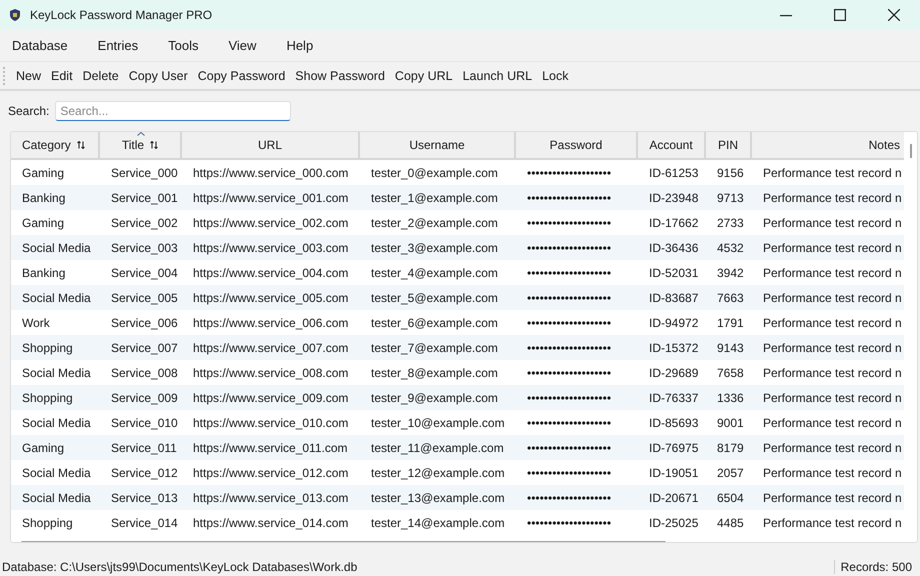 Image resolution: width=920 pixels, height=576 pixels. What do you see at coordinates (144, 297) in the screenshot?
I see `table-cell-text: Service_005` at bounding box center [144, 297].